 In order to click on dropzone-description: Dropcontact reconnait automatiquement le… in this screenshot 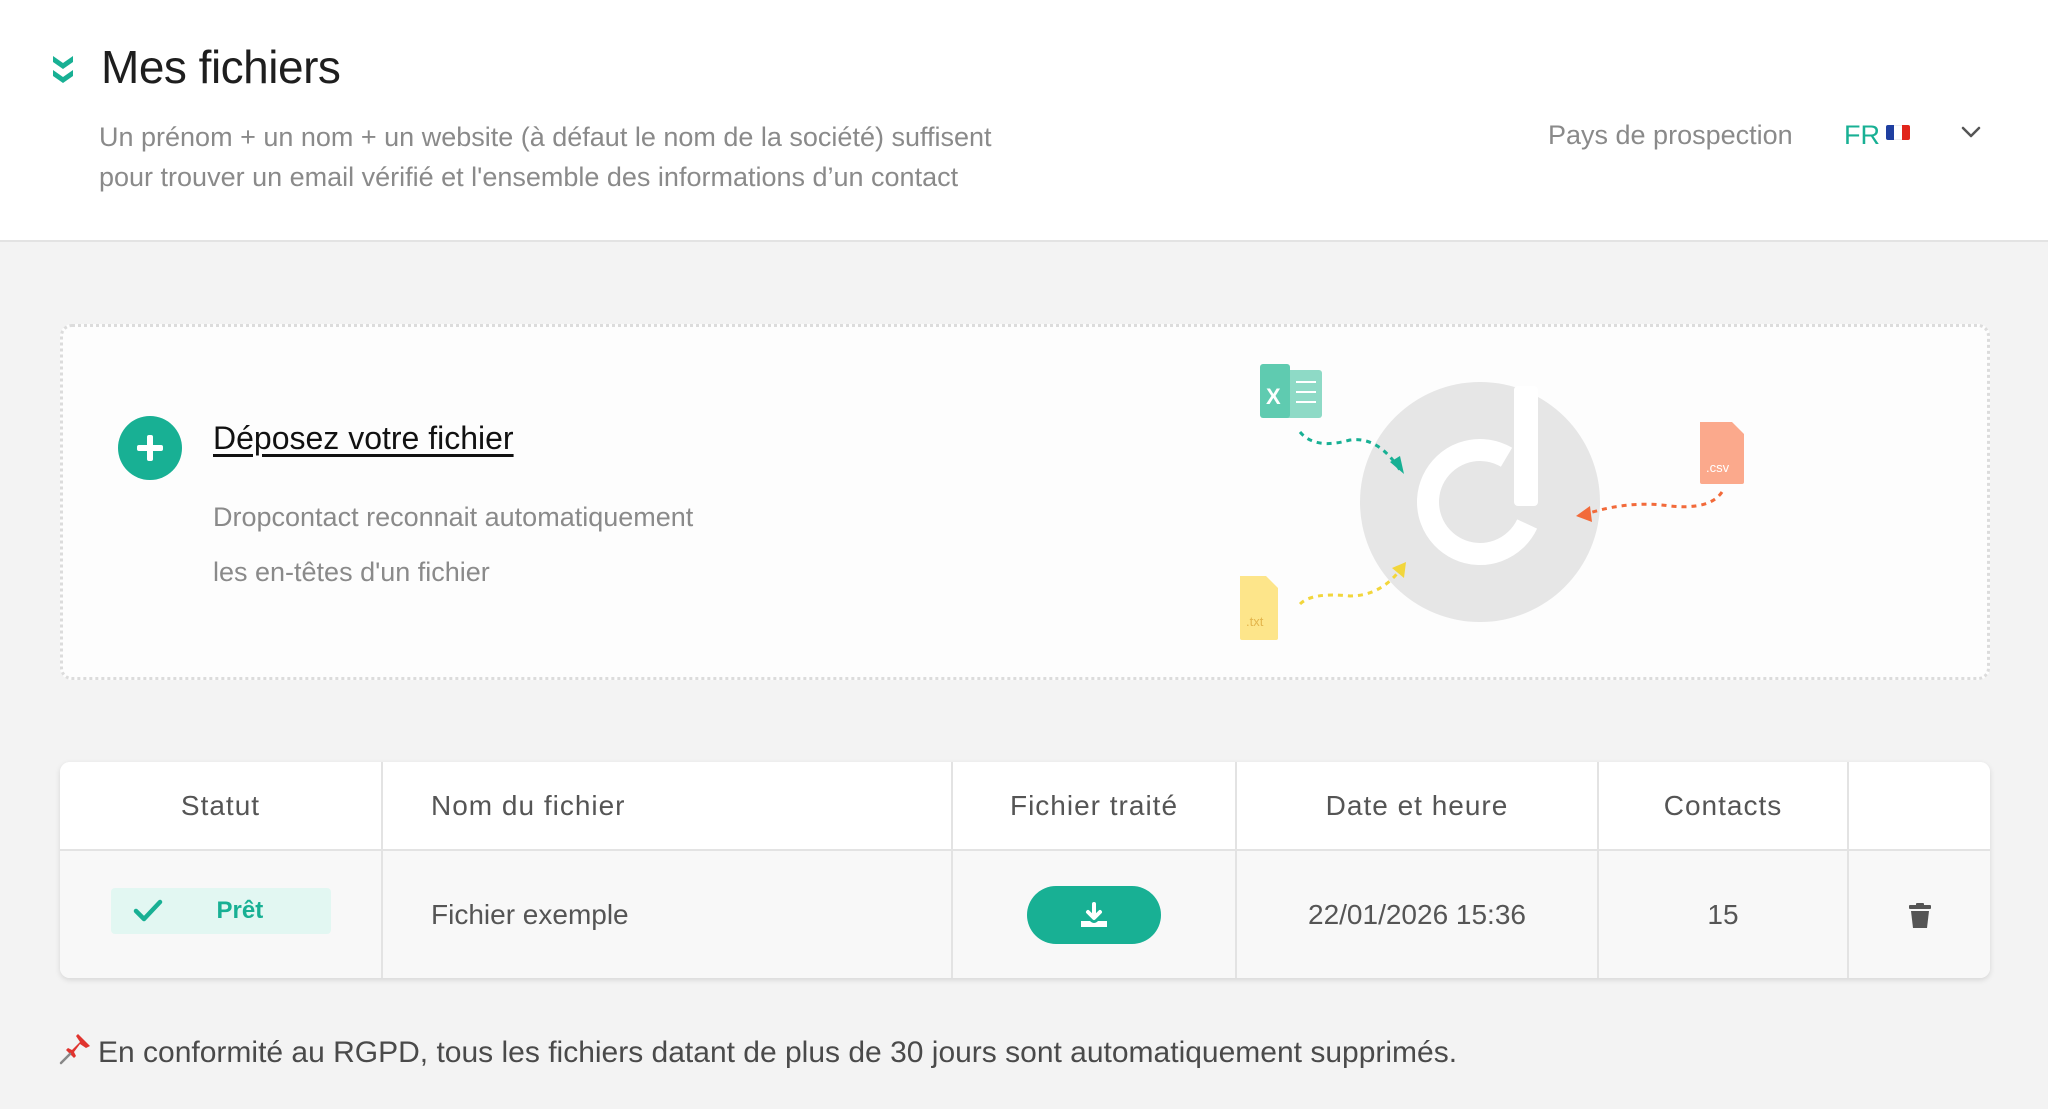, I will do `click(513, 545)`.